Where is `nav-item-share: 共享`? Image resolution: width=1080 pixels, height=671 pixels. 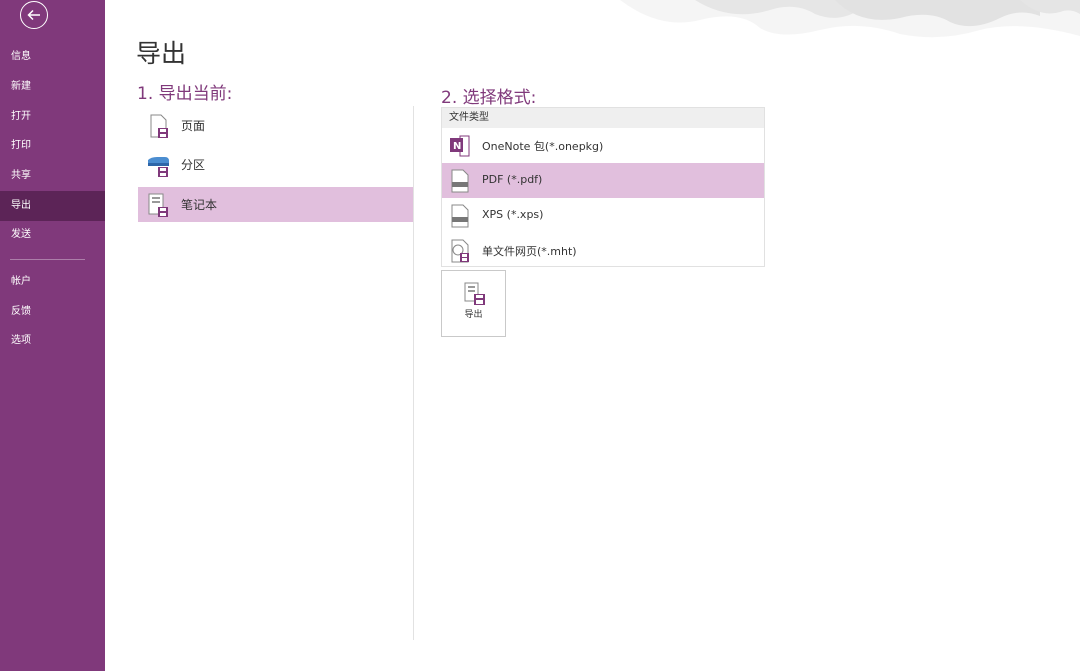 nav-item-share: 共享 is located at coordinates (52, 176).